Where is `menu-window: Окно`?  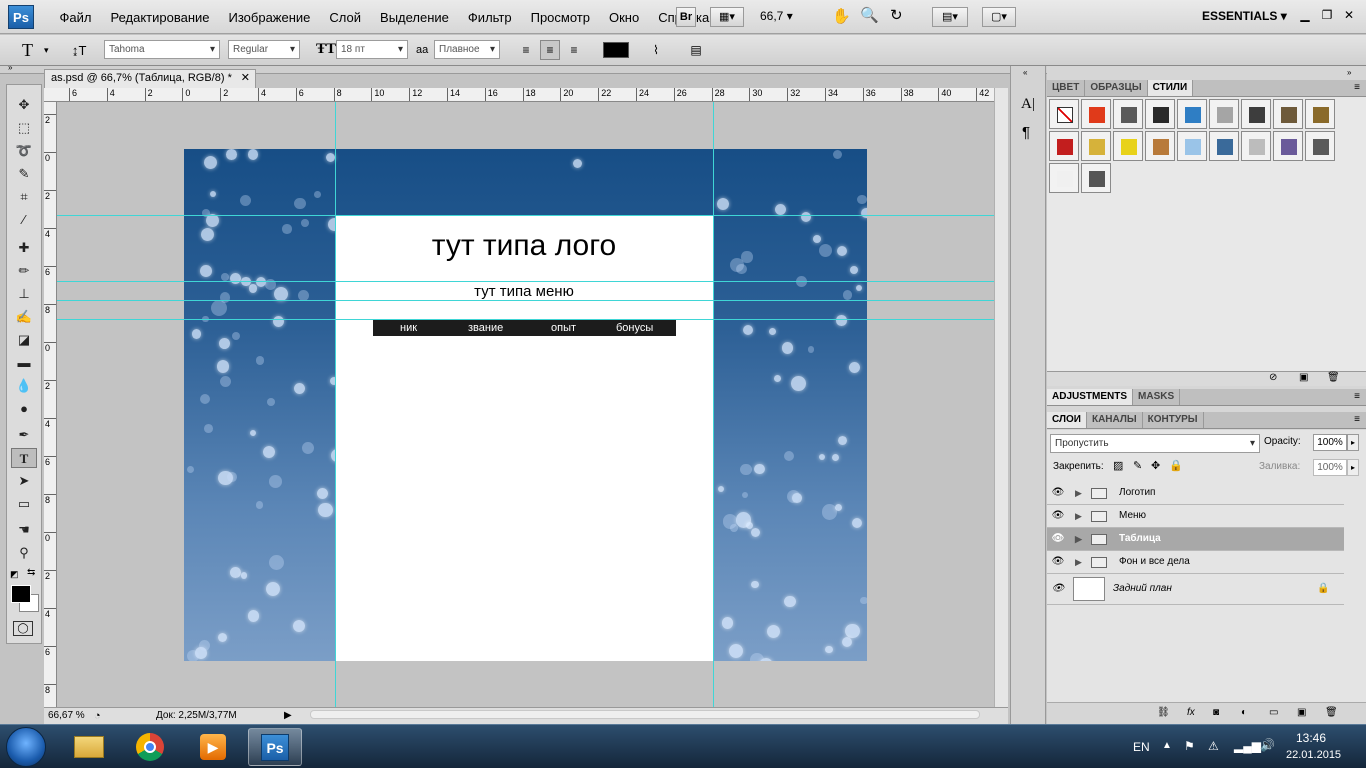
menu-window: Окно is located at coordinates (623, 18).